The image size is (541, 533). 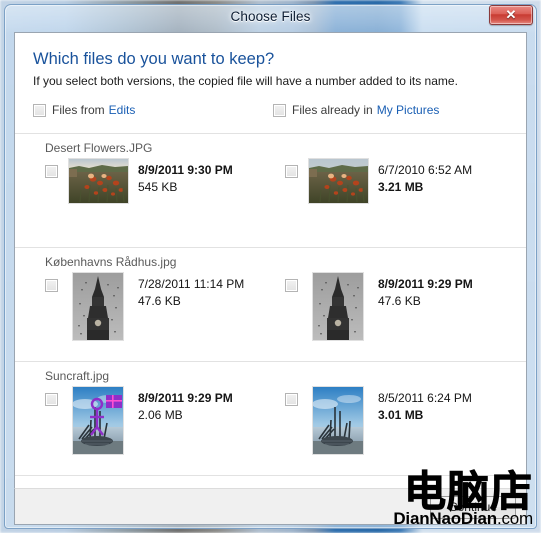 What do you see at coordinates (270, 506) in the screenshot?
I see `dialog-footer: Continue` at bounding box center [270, 506].